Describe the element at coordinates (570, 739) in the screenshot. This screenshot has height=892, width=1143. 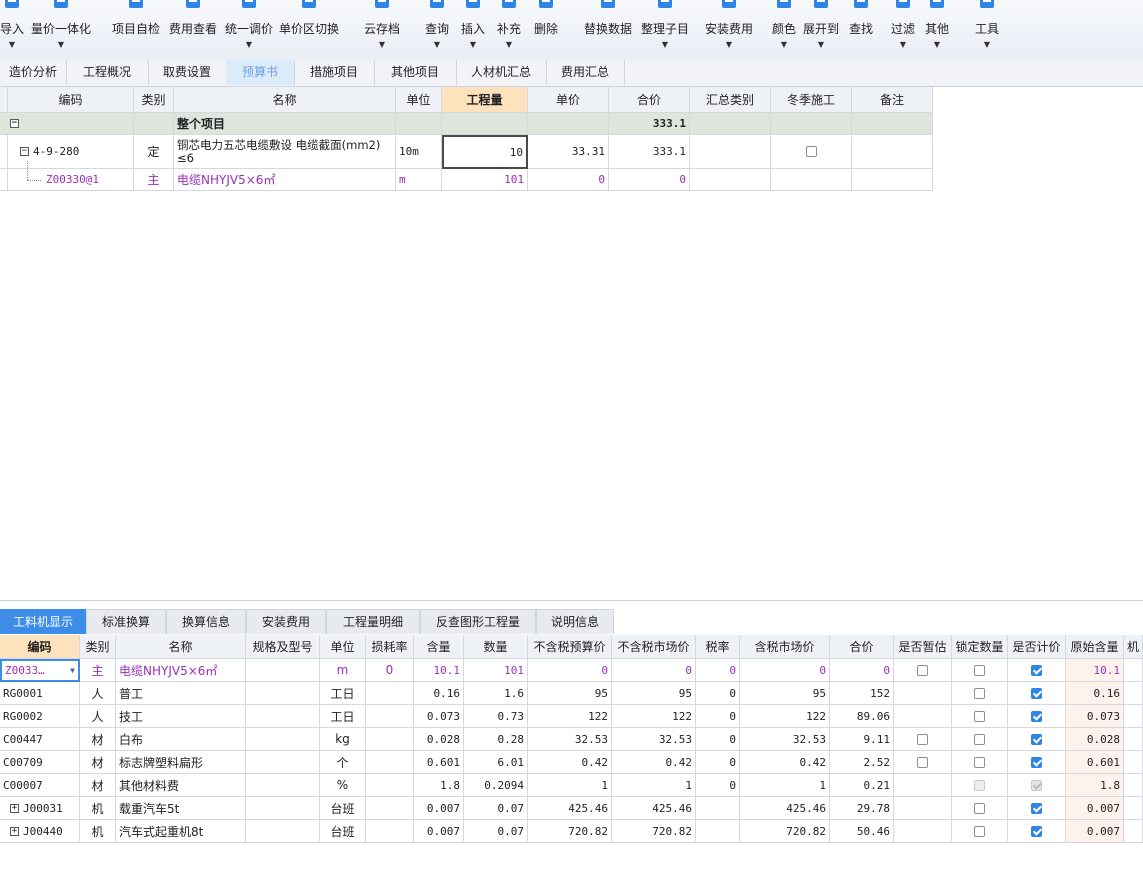
I see `cell-budget_price: 32.53` at that location.